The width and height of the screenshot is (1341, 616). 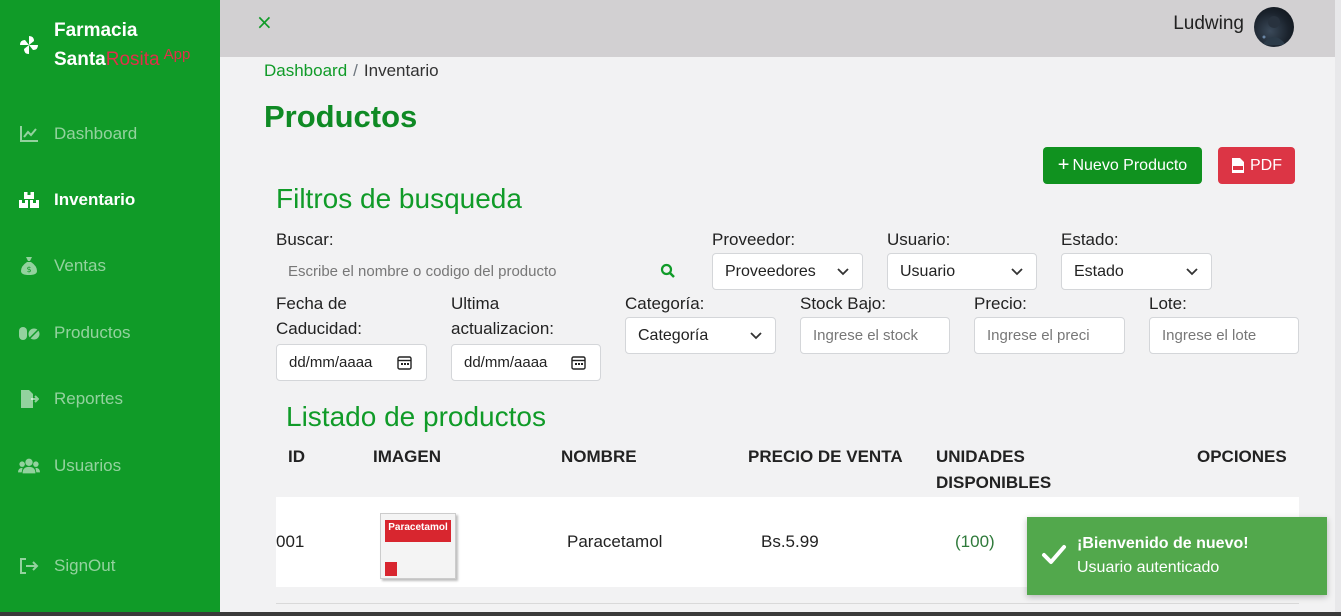 I want to click on expiry-date-value: dd/mm/aaaa, so click(x=331, y=362).